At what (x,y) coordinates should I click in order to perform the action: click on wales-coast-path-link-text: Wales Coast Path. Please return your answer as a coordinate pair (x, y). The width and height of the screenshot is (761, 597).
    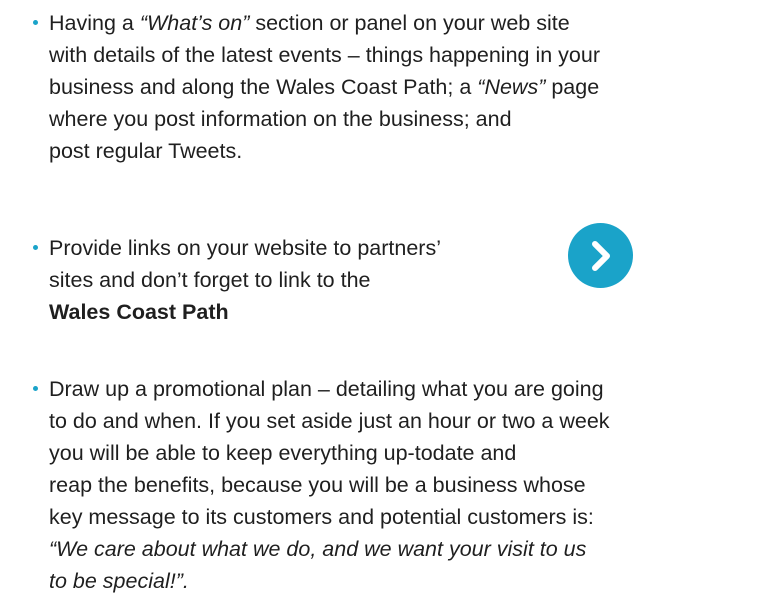
    Looking at the image, I should click on (139, 312).